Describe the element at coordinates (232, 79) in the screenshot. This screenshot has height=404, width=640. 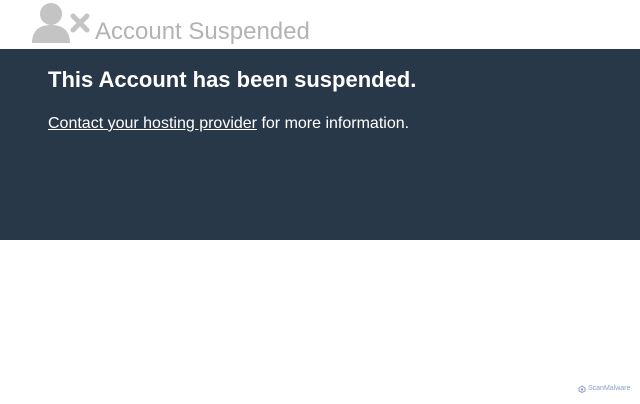
I see `suspension-heading: This Account has been suspended.` at that location.